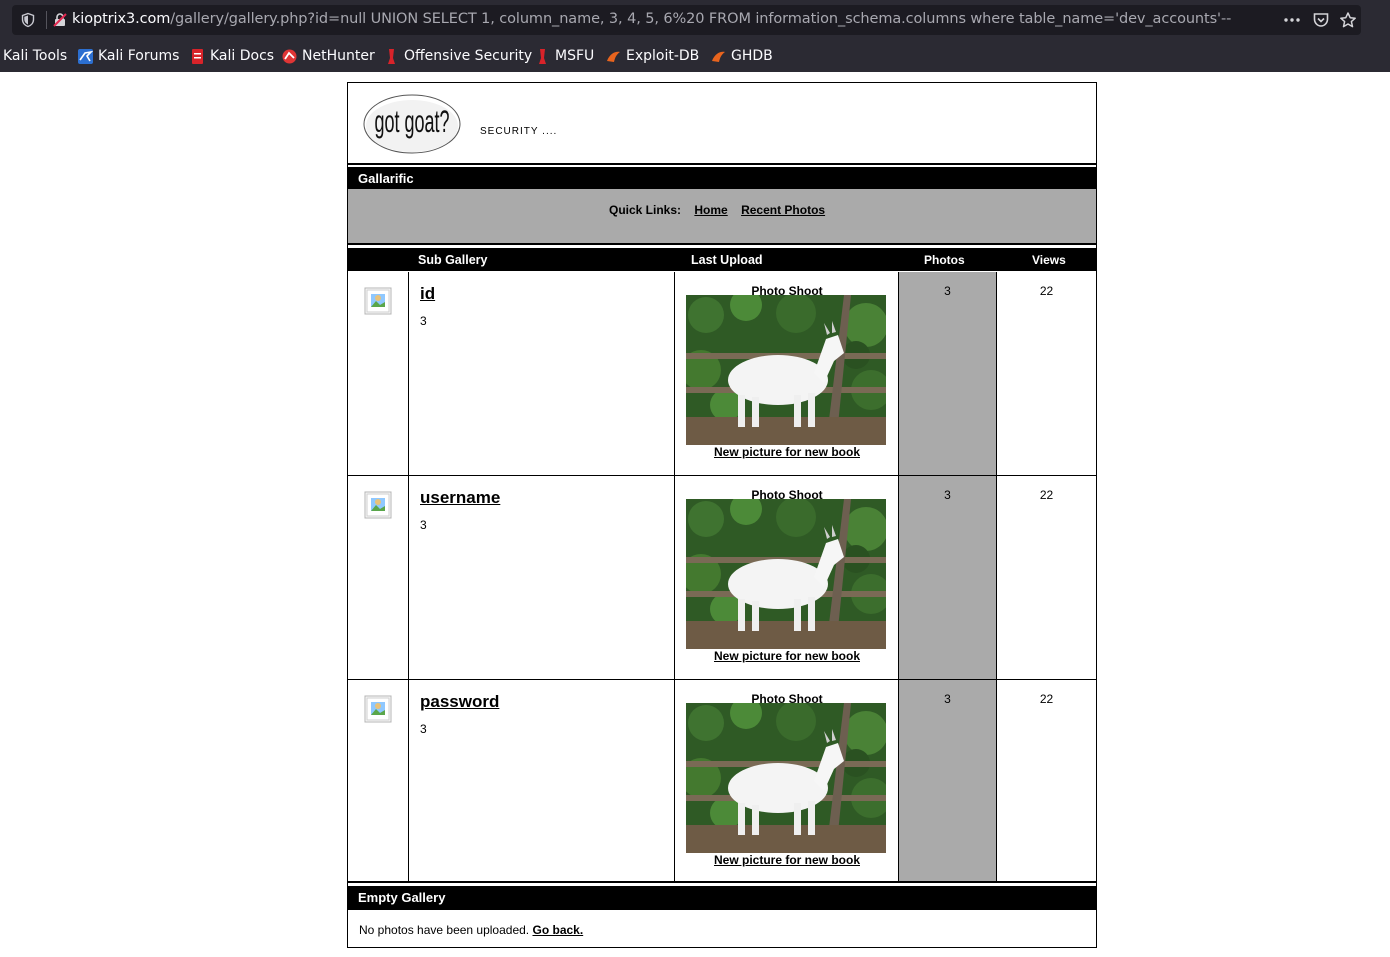 The image size is (1390, 957). Describe the element at coordinates (1348, 20) in the screenshot. I see `bookmark-star-icon` at that location.